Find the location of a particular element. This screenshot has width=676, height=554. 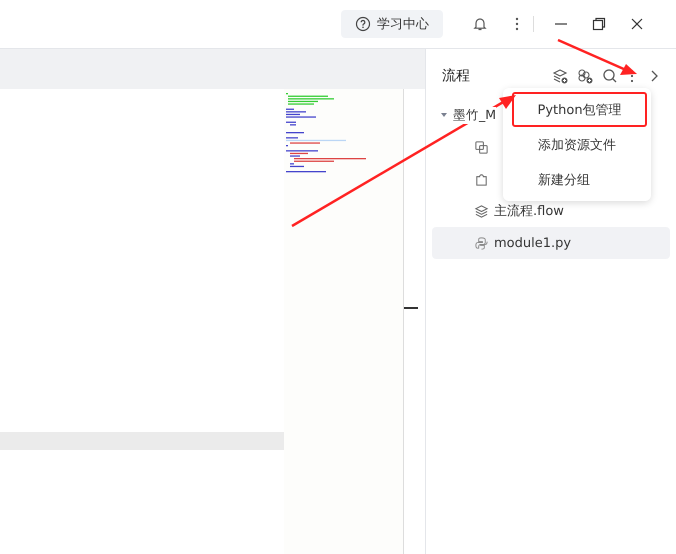

component-add-icon is located at coordinates (585, 76).